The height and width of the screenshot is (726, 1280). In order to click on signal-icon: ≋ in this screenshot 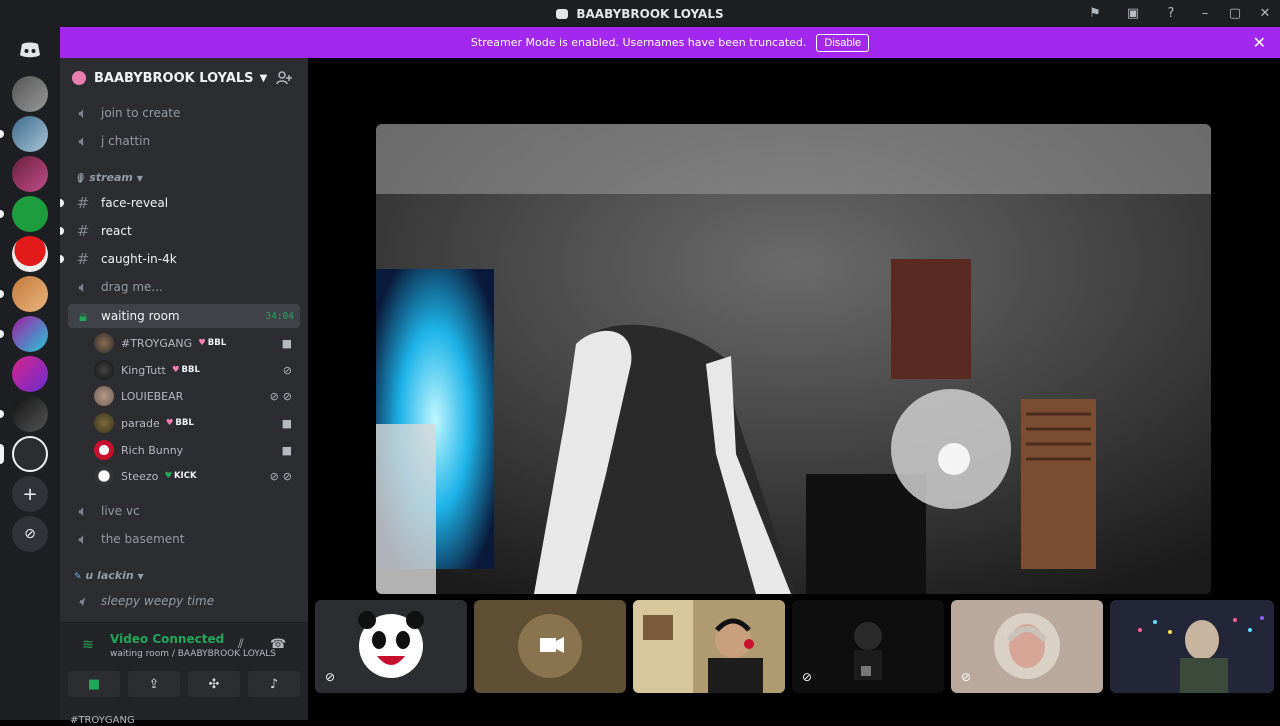, I will do `click(88, 645)`.